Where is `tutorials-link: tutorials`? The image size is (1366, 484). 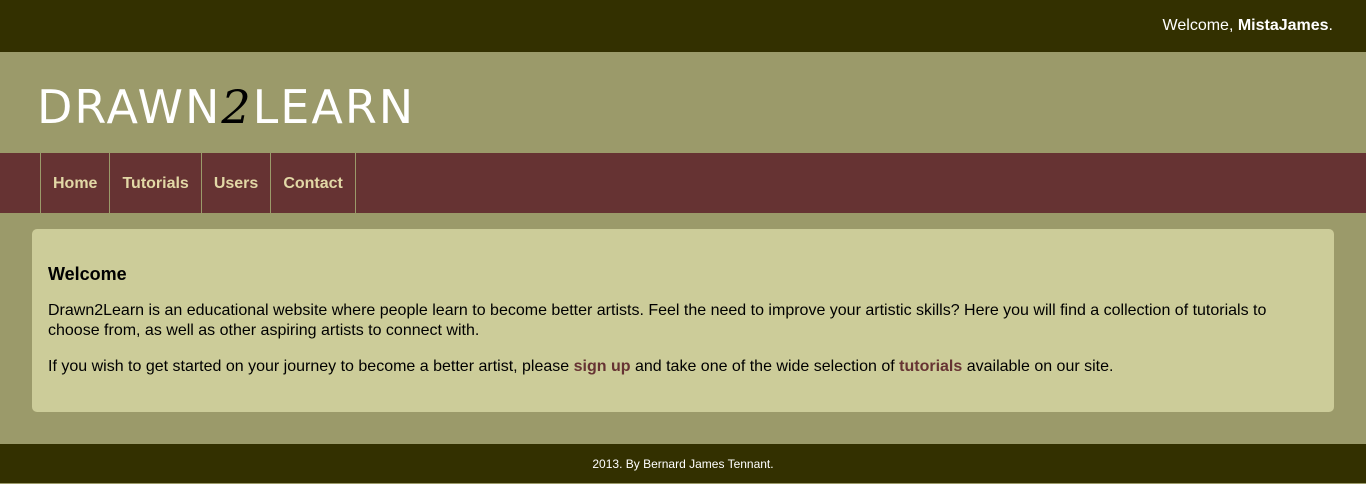 tutorials-link: tutorials is located at coordinates (930, 366).